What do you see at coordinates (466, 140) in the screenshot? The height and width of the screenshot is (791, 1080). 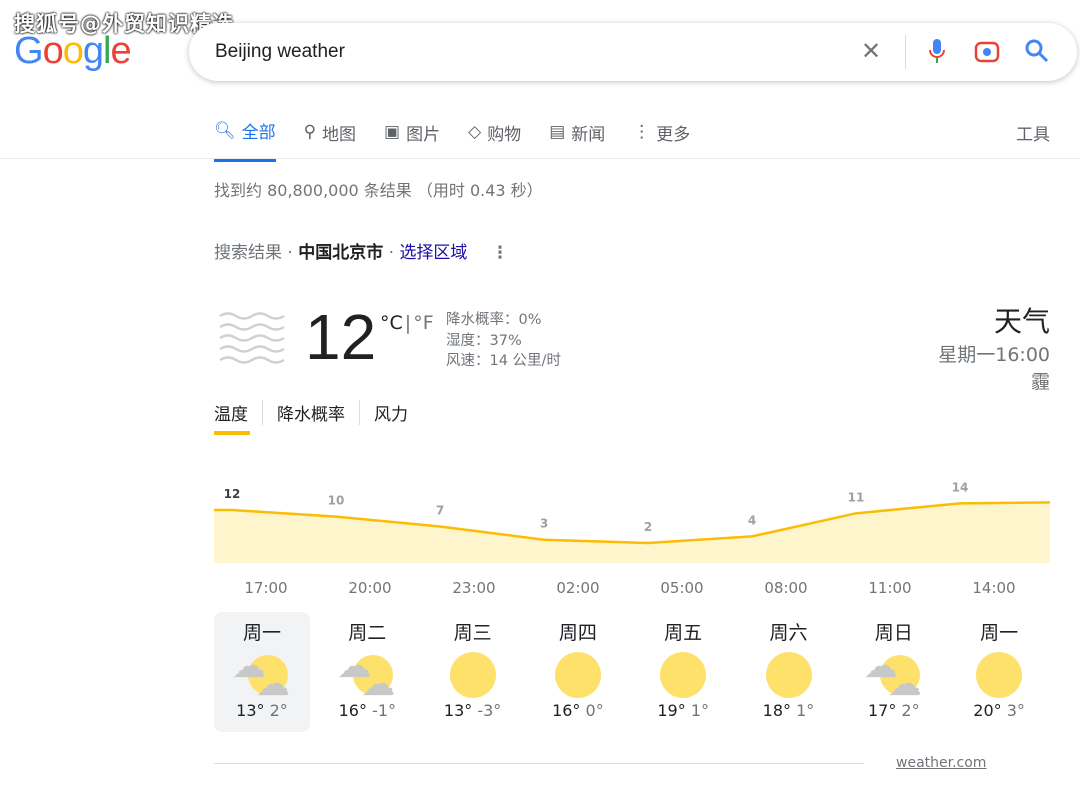 I see `search-tabs: 🔍︎ 全部 ⚲ 地图 ▣ 图片 ◇ 购物 ▤ 新闻 ⋮ 更多` at bounding box center [466, 140].